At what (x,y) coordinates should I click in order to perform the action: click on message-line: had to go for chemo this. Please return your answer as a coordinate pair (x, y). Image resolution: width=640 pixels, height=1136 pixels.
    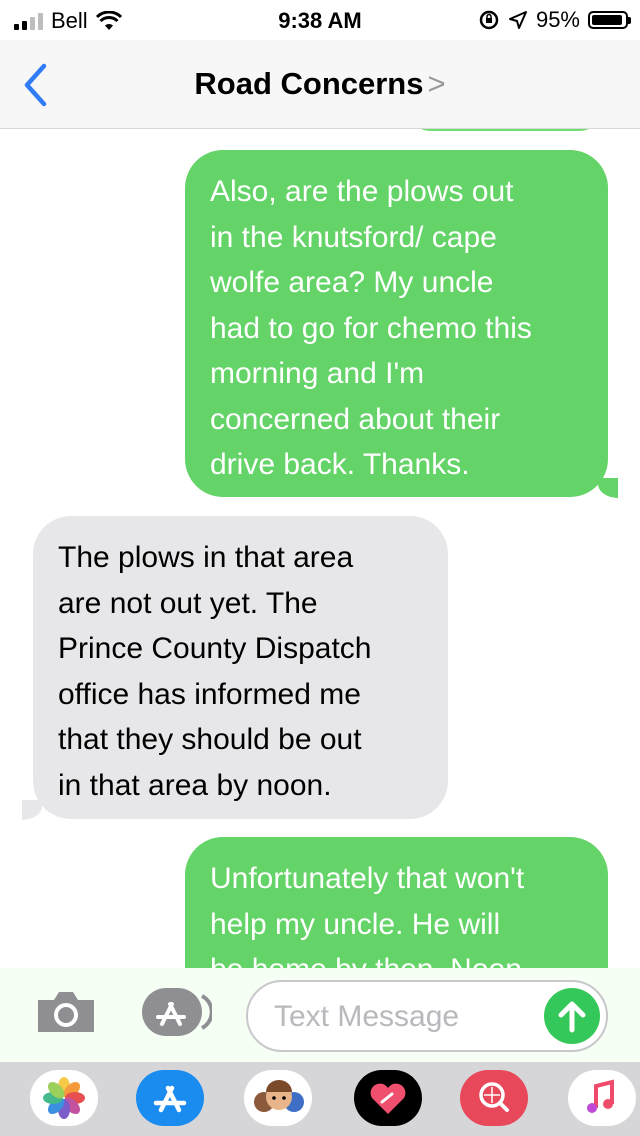
    Looking at the image, I should click on (371, 328).